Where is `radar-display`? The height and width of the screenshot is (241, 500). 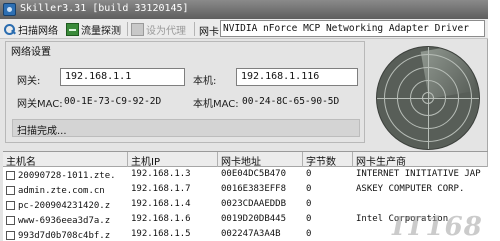
radar-display is located at coordinates (428, 98).